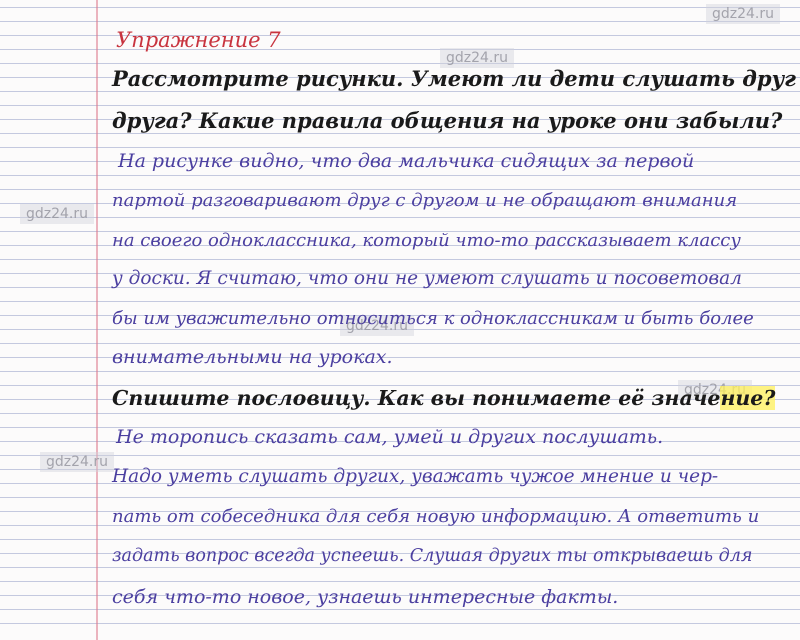 The image size is (800, 640). I want to click on exercise-title: Упражнение 7, so click(198, 40).